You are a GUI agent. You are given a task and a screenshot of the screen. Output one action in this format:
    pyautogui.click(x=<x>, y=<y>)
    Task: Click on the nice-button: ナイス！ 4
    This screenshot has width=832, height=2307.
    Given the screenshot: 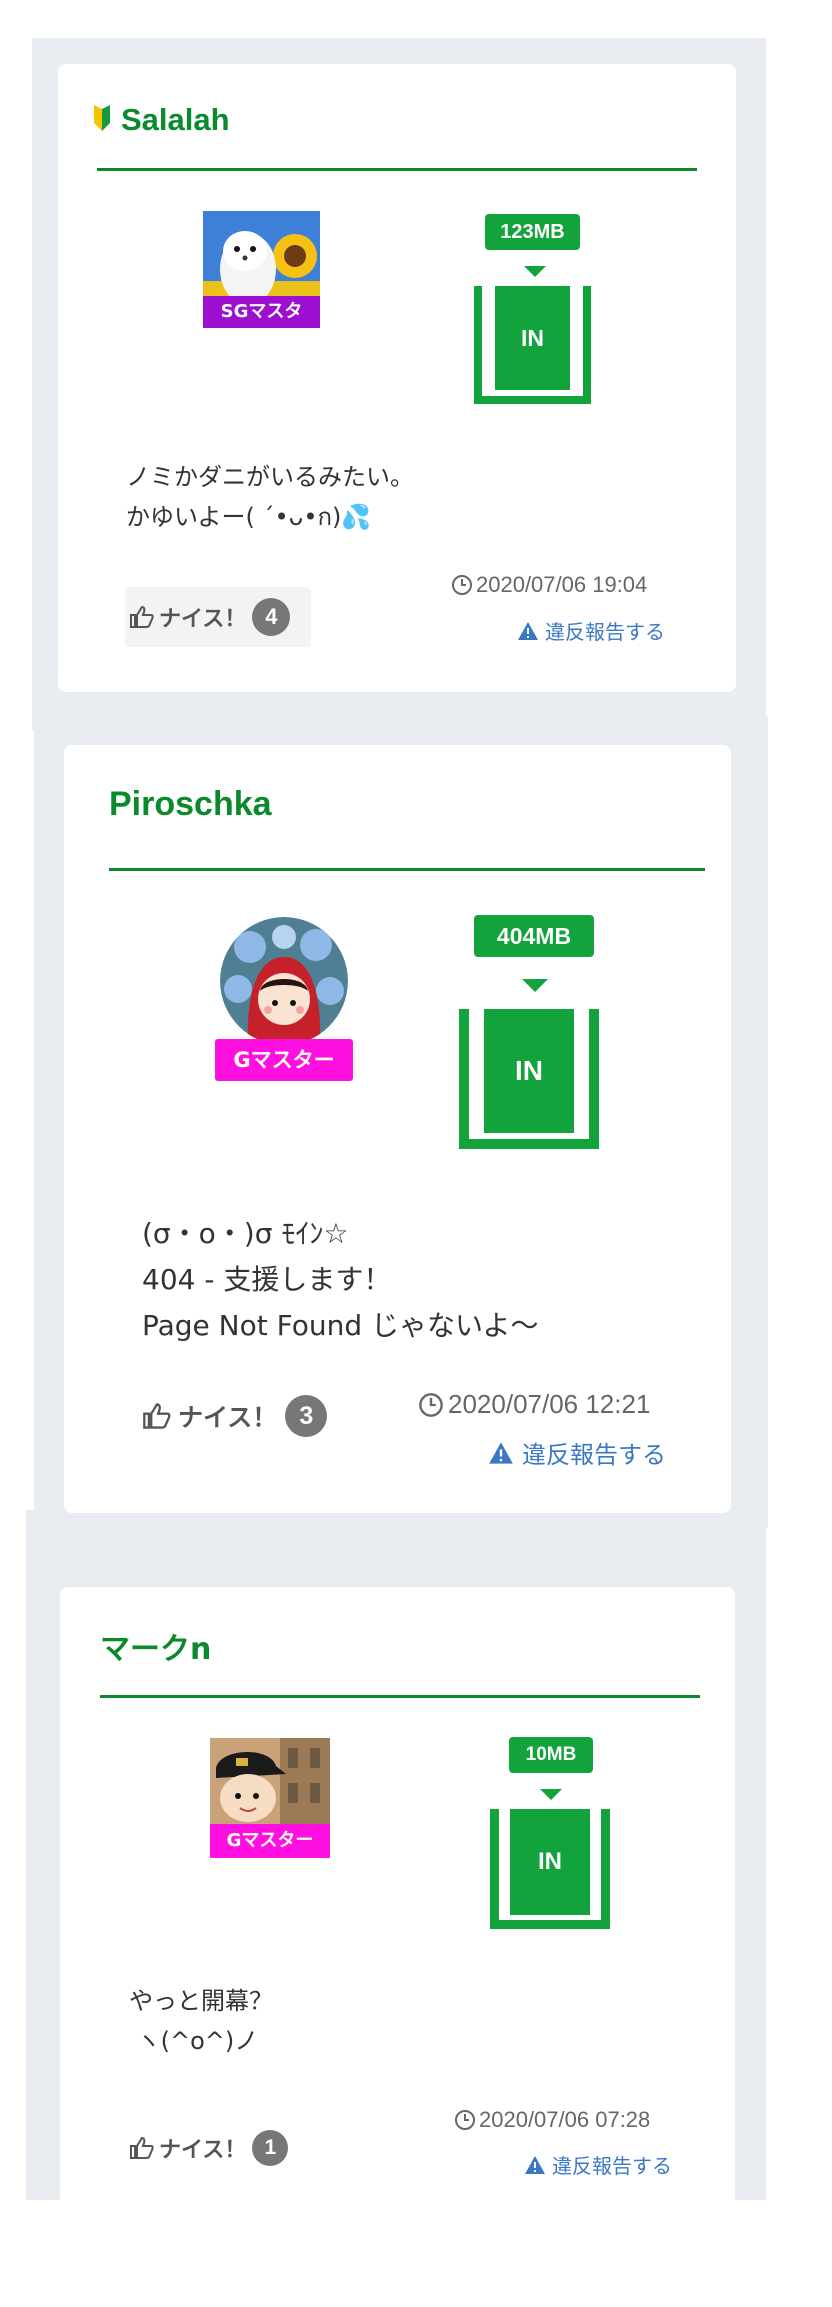 What is the action you would take?
    pyautogui.click(x=218, y=617)
    